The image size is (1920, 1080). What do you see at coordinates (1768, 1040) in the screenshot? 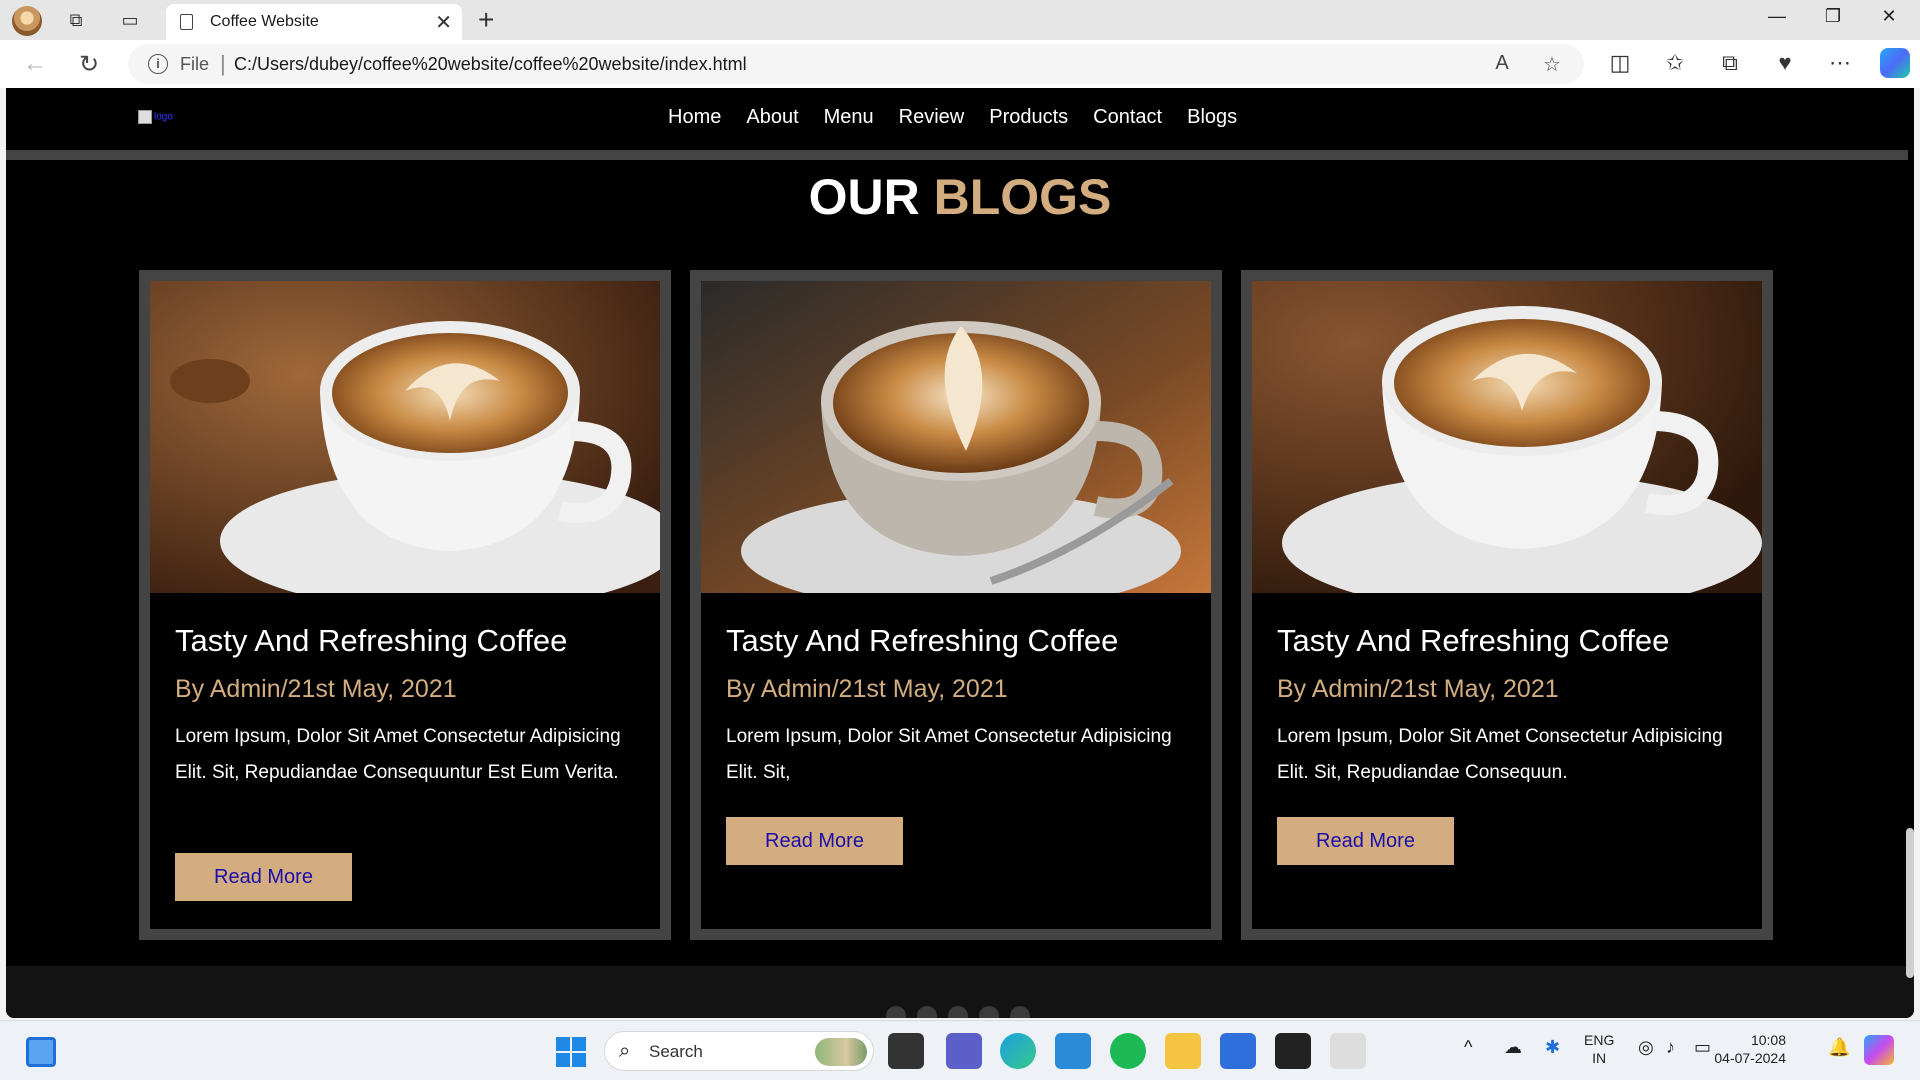
I see `clock-time: 10:08` at bounding box center [1768, 1040].